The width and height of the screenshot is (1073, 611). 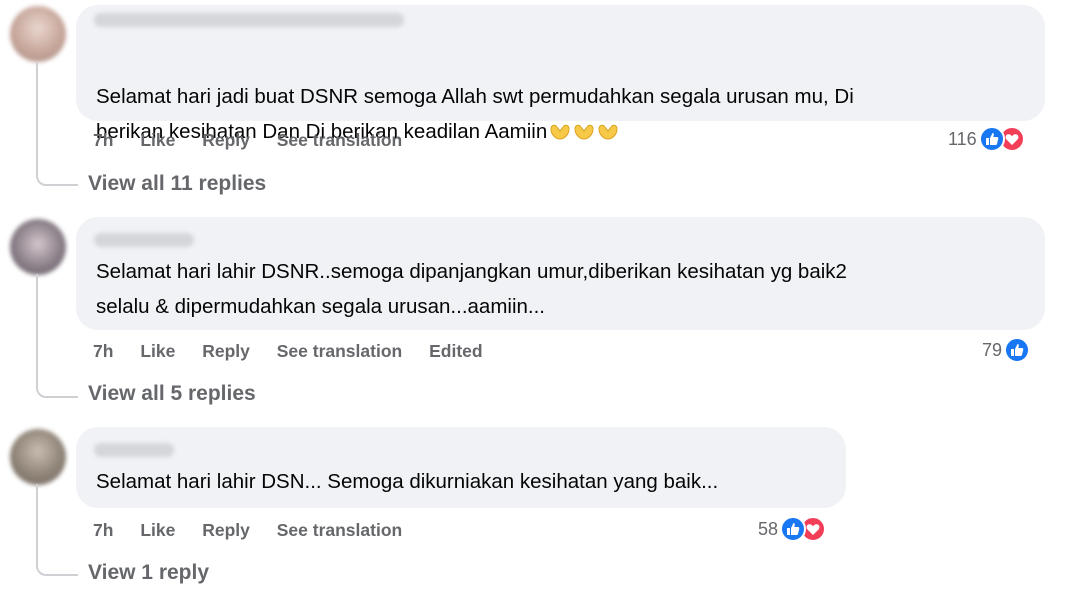 What do you see at coordinates (455, 351) in the screenshot?
I see `edited-label: Edited` at bounding box center [455, 351].